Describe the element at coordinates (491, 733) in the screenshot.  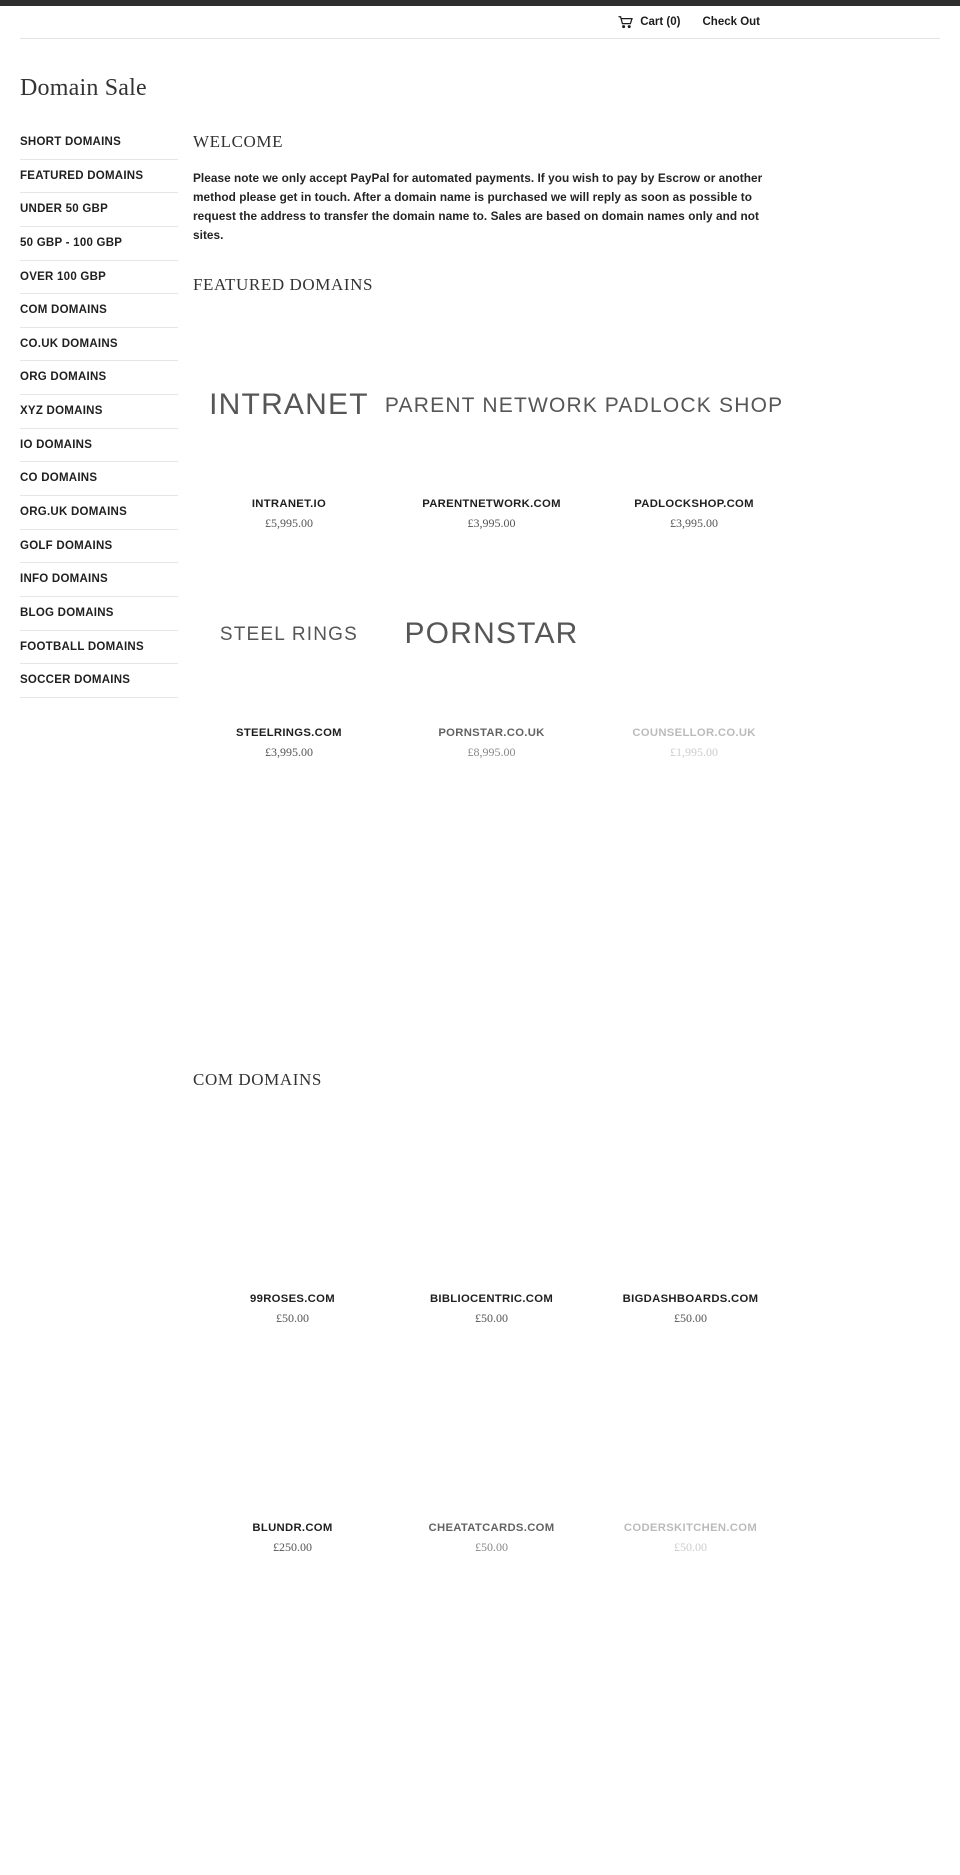
I see `product-name: PORNSTAR.CO.UK` at that location.